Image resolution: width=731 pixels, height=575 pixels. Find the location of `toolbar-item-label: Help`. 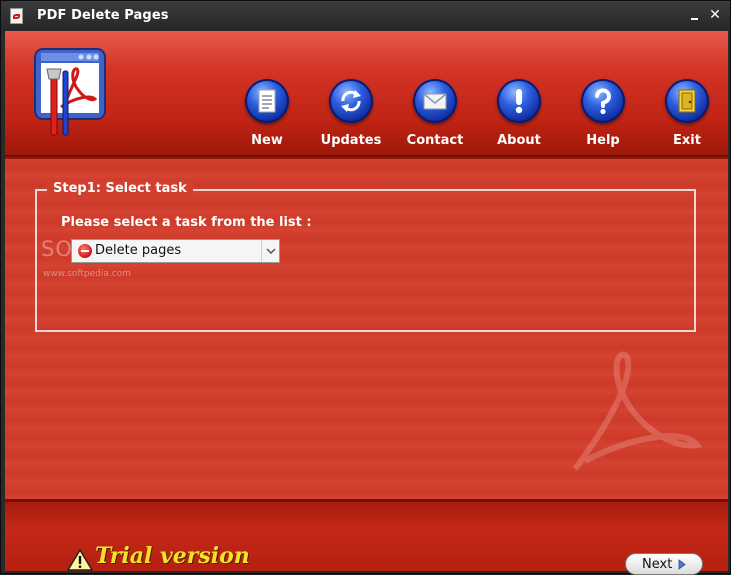

toolbar-item-label: Help is located at coordinates (603, 140).